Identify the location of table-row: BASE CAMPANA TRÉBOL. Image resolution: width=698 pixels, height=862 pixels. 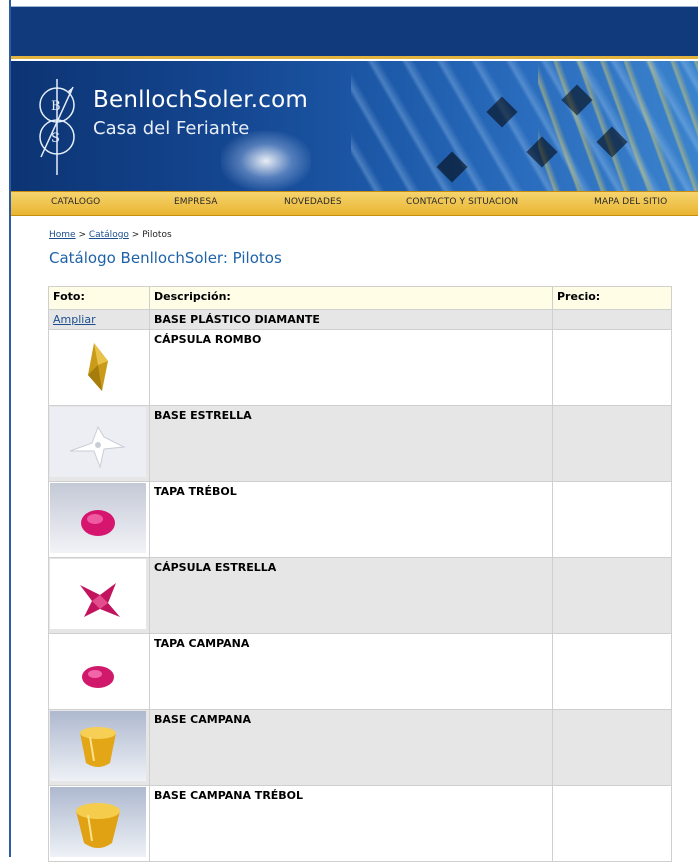
(360, 823).